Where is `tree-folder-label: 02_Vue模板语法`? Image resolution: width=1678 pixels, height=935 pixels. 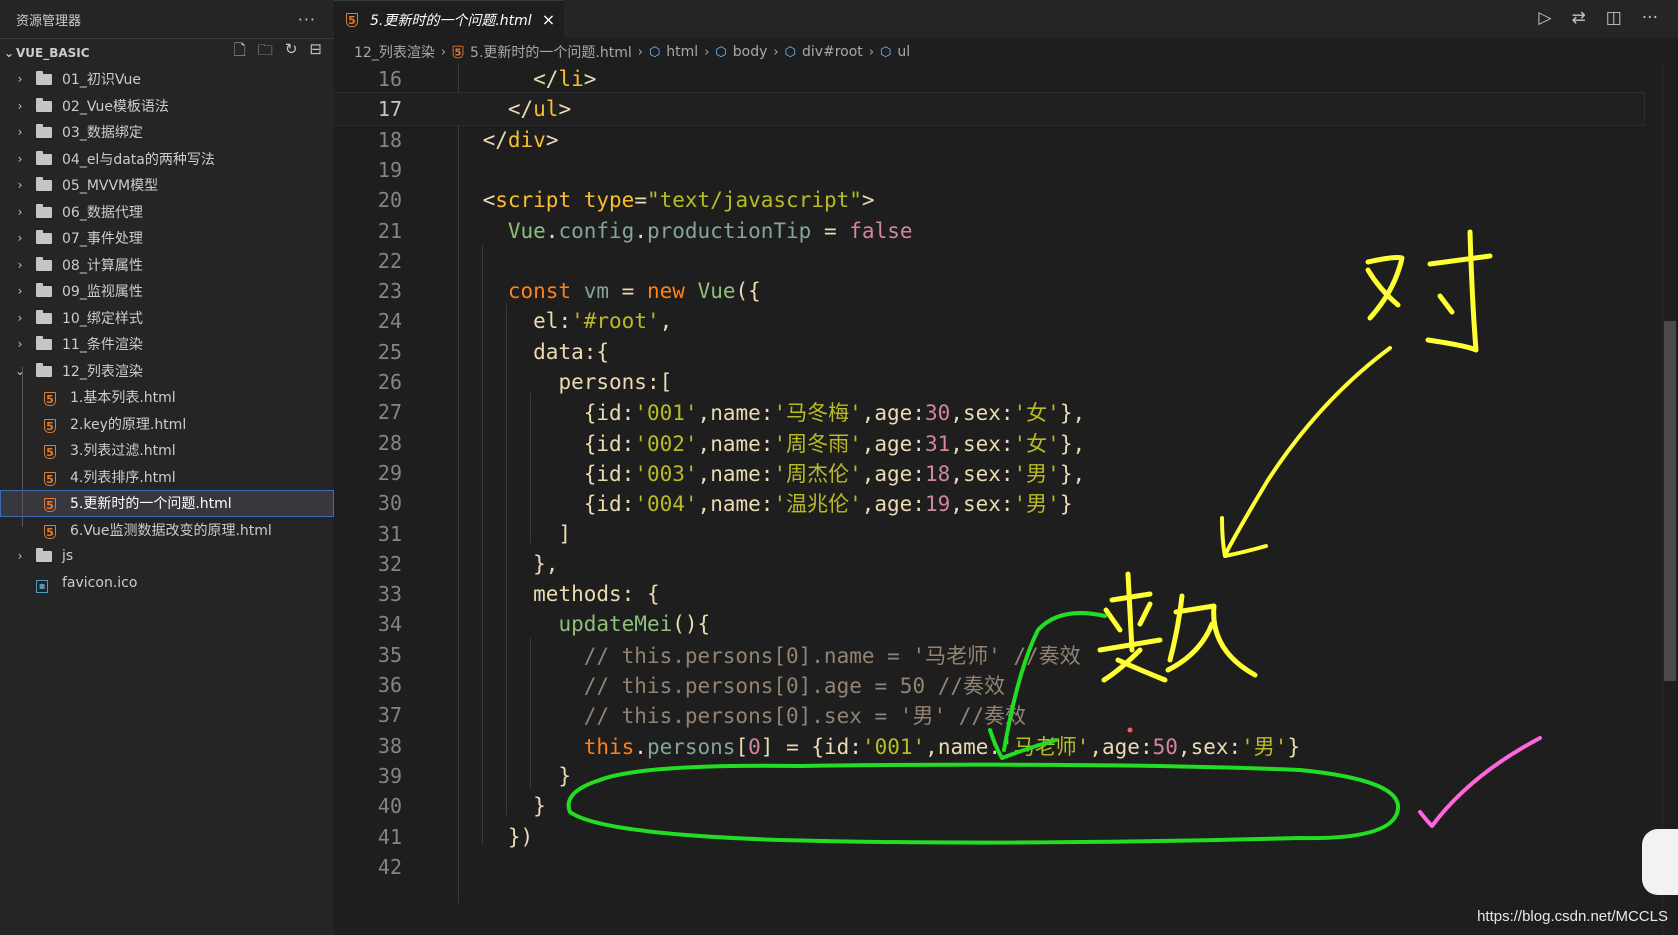 tree-folder-label: 02_Vue模板语法 is located at coordinates (115, 106).